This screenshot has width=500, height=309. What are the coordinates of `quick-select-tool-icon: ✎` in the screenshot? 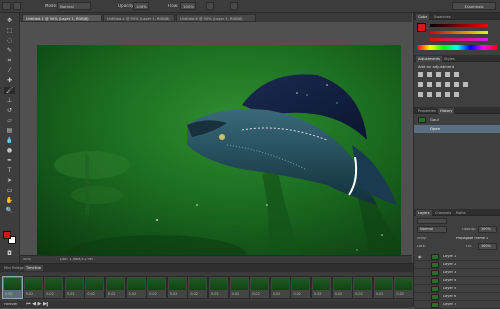 It's located at (9, 50).